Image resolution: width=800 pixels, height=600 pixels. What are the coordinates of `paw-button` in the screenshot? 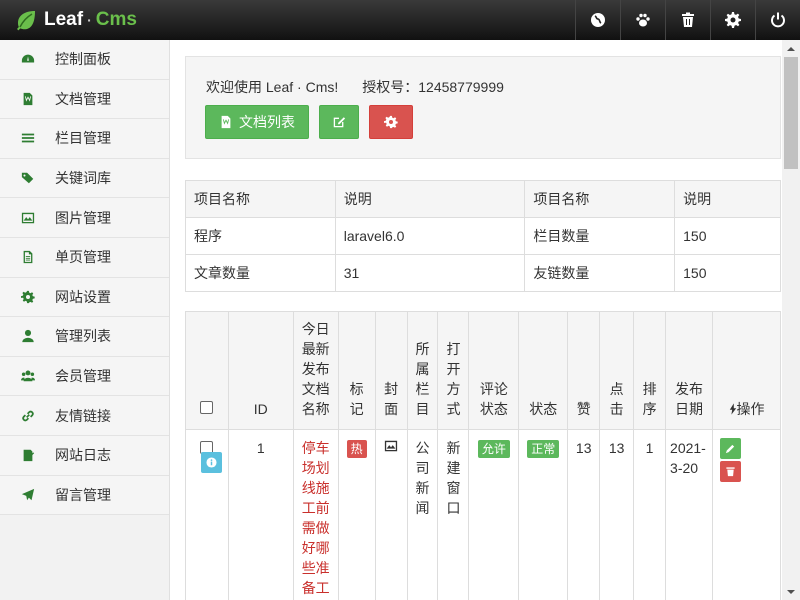 It's located at (642, 20).